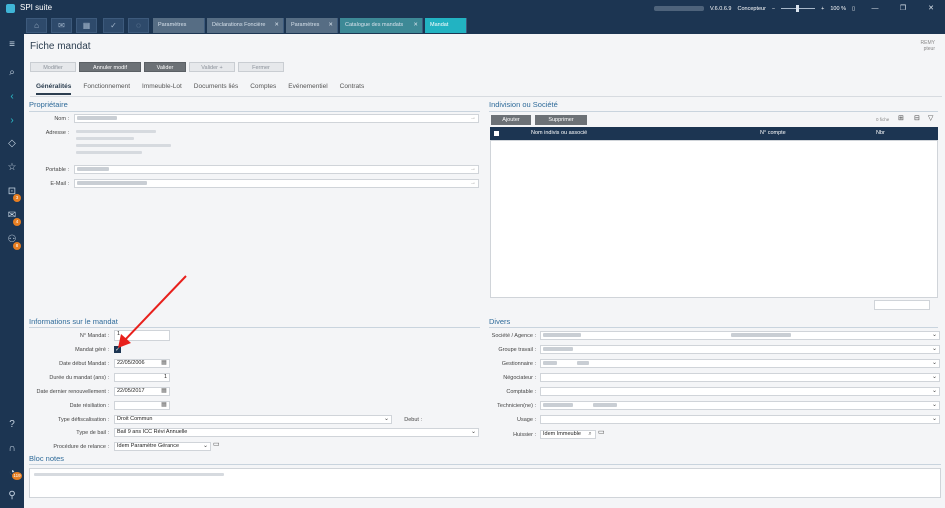 The width and height of the screenshot is (945, 508). I want to click on column-header: Nbr, so click(880, 133).